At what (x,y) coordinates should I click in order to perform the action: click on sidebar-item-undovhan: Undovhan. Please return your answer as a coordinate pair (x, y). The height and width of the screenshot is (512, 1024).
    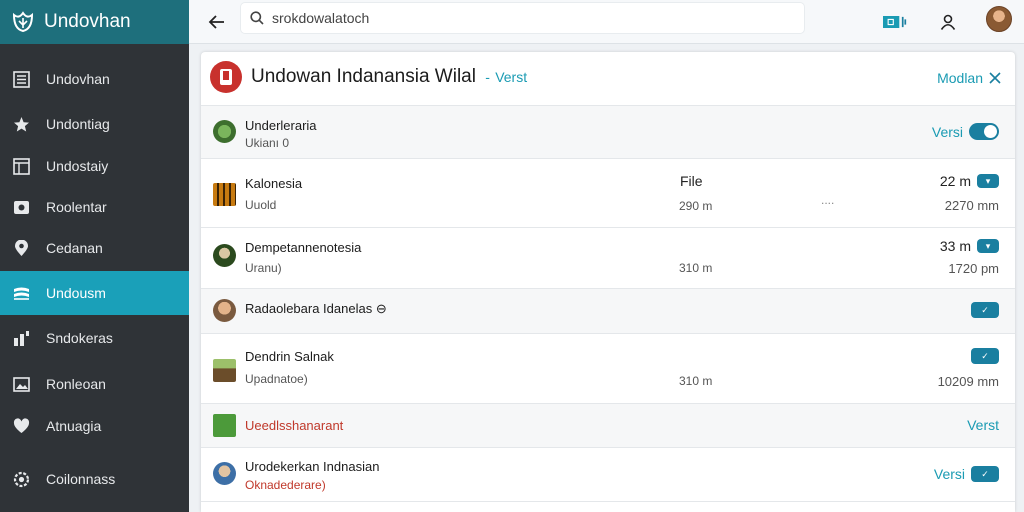
    Looking at the image, I should click on (94, 79).